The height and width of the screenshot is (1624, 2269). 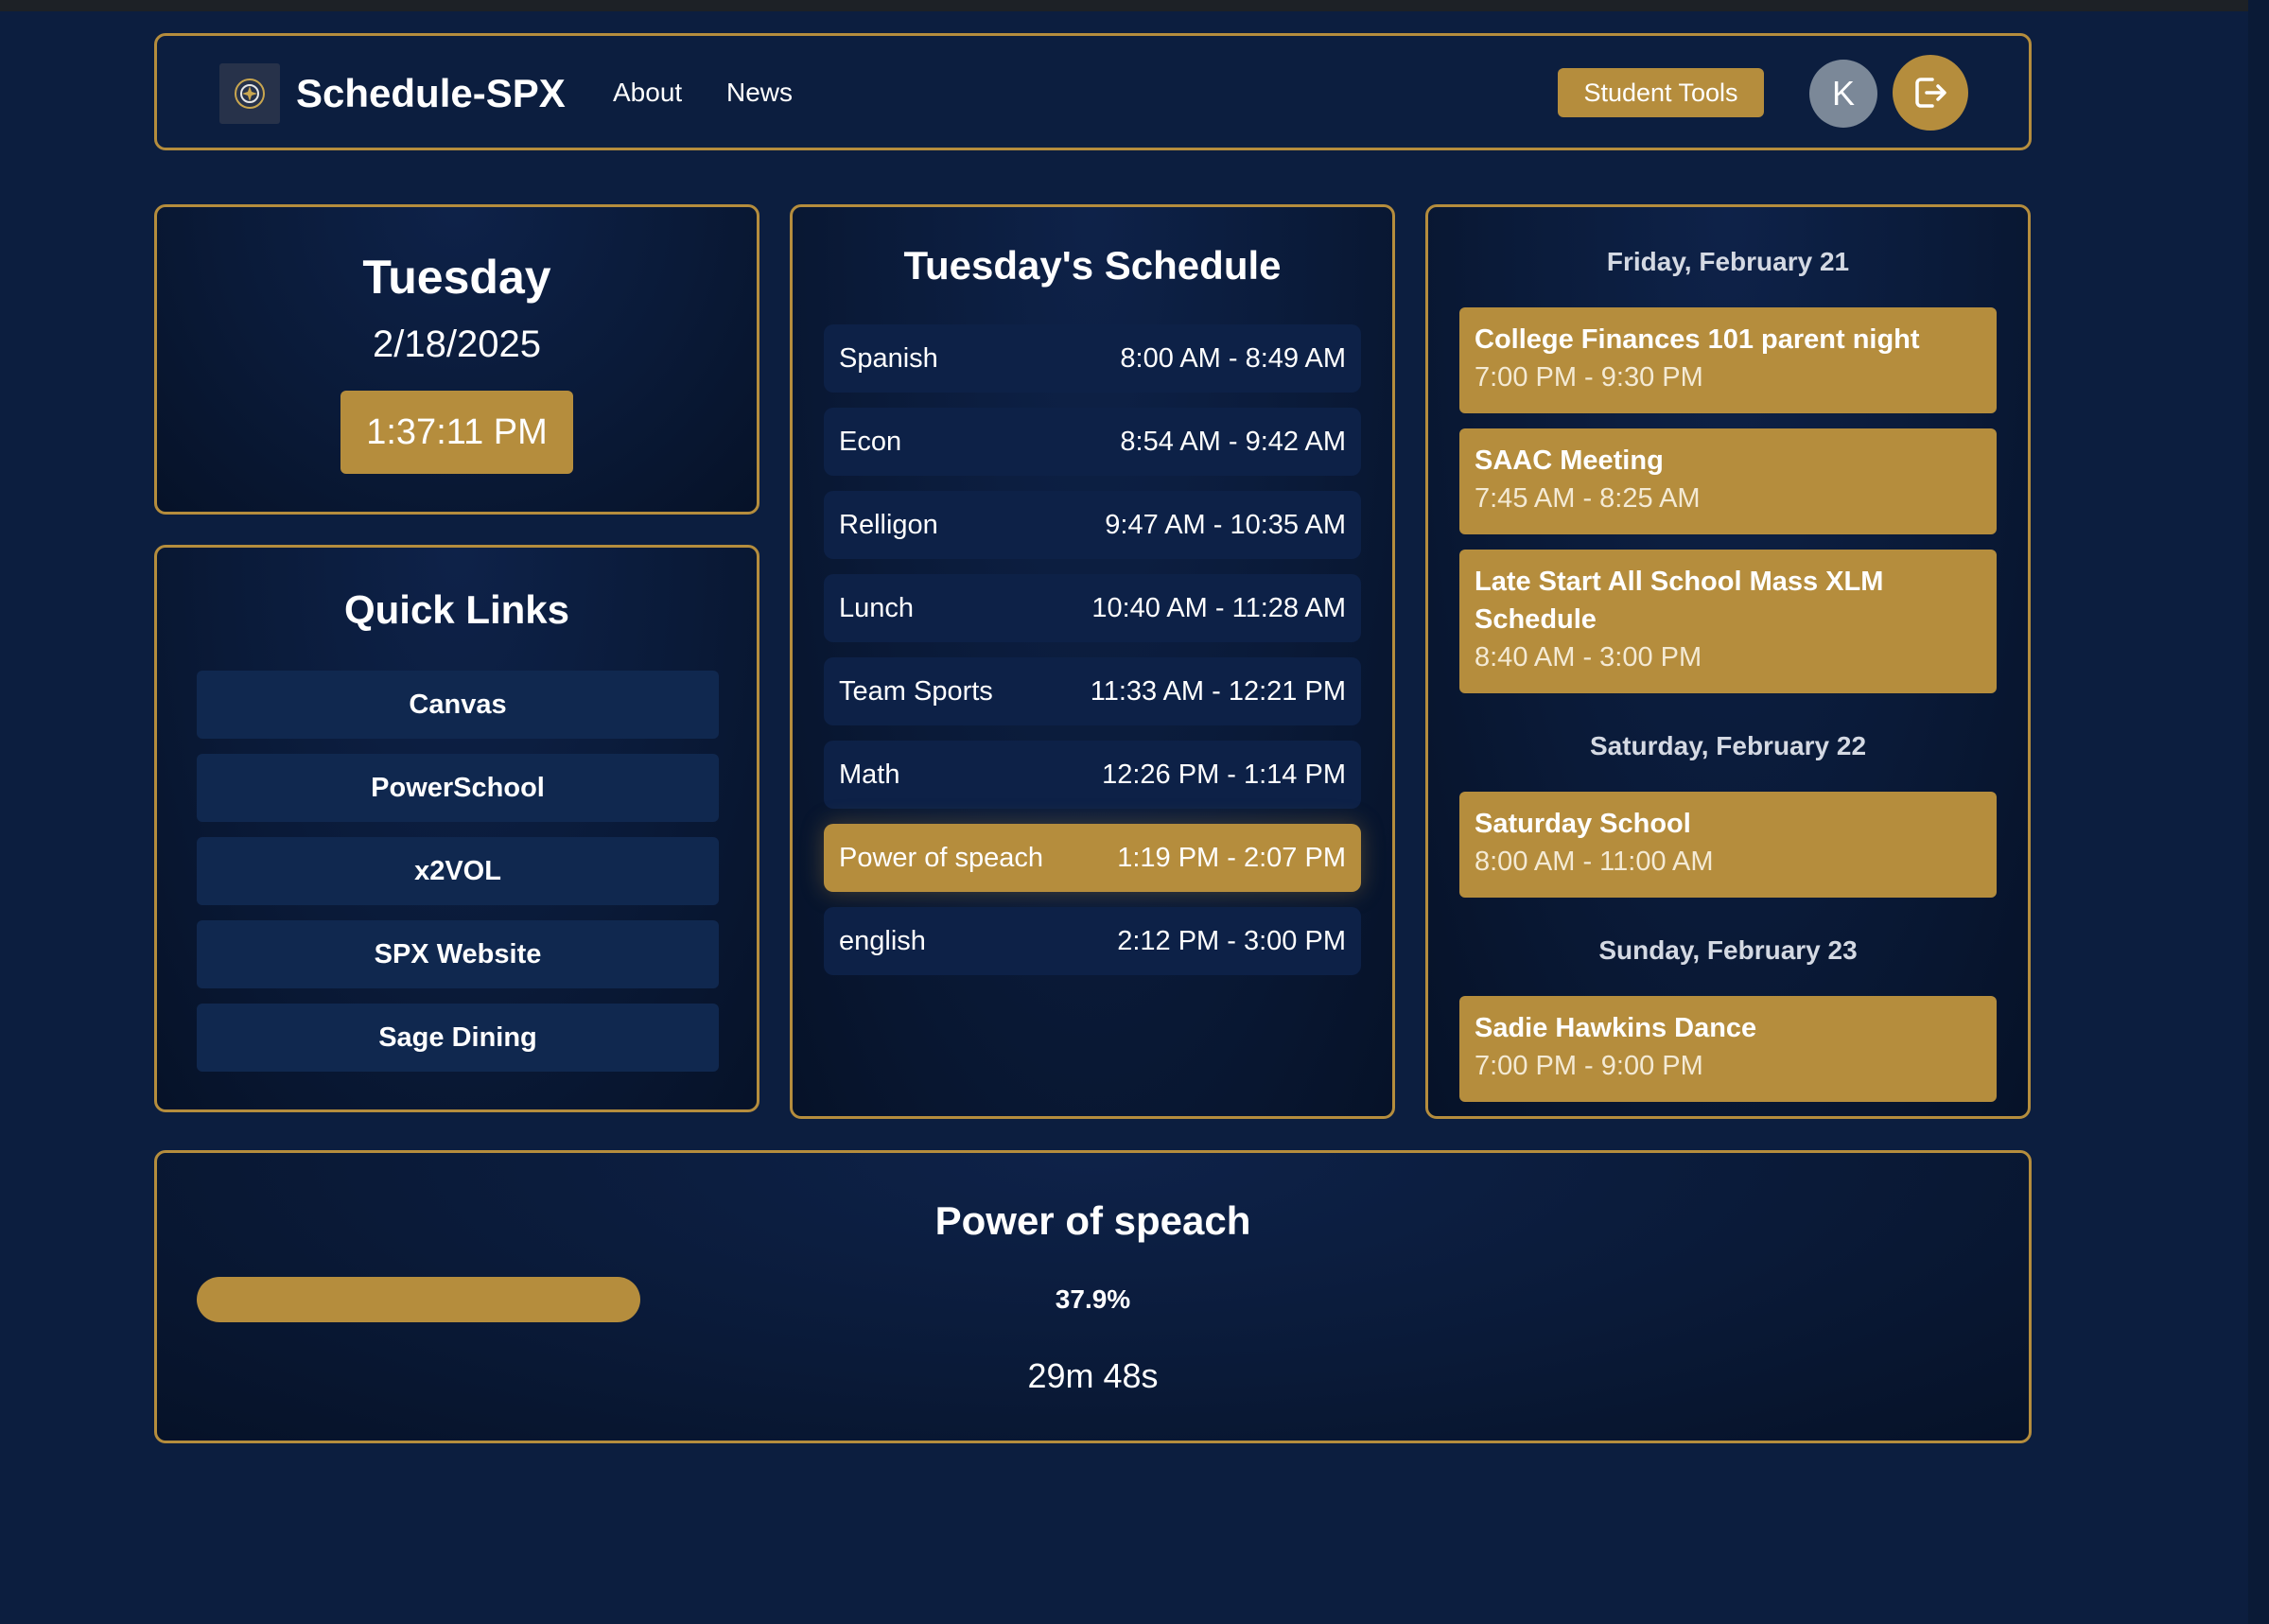 I want to click on progress-percent: 37.9%, so click(x=1093, y=1299).